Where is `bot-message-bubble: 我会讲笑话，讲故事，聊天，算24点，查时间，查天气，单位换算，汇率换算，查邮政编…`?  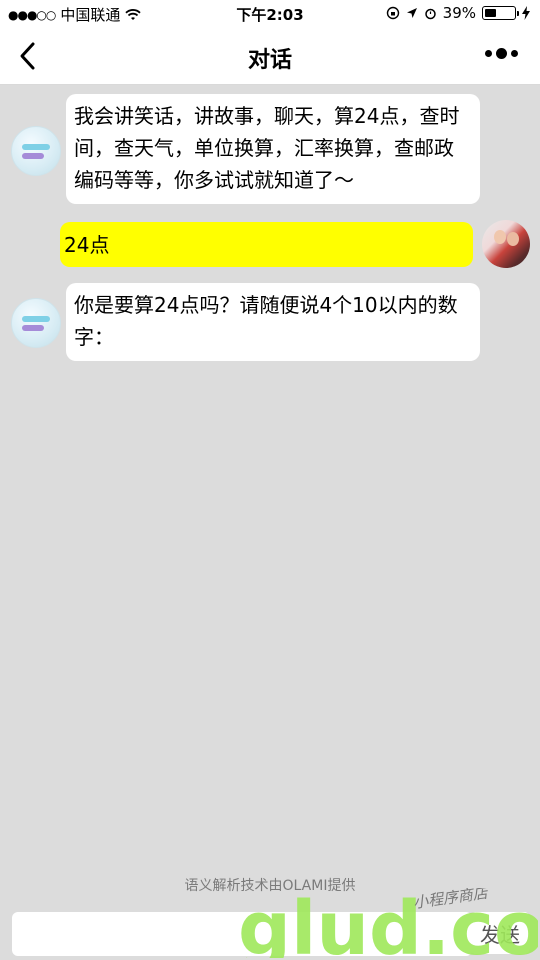
bot-message-bubble: 我会讲笑话，讲故事，聊天，算24点，查时间，查天气，单位换算，汇率换算，查邮政编… is located at coordinates (273, 149).